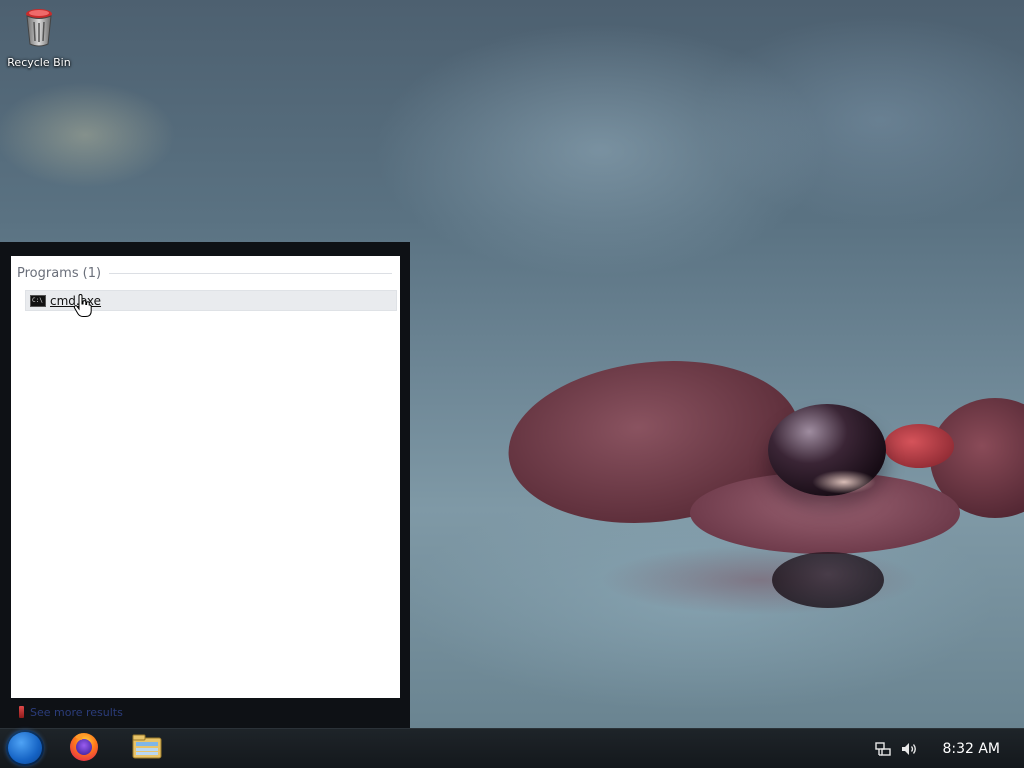  I want to click on wallpaper-petal, so click(919, 446).